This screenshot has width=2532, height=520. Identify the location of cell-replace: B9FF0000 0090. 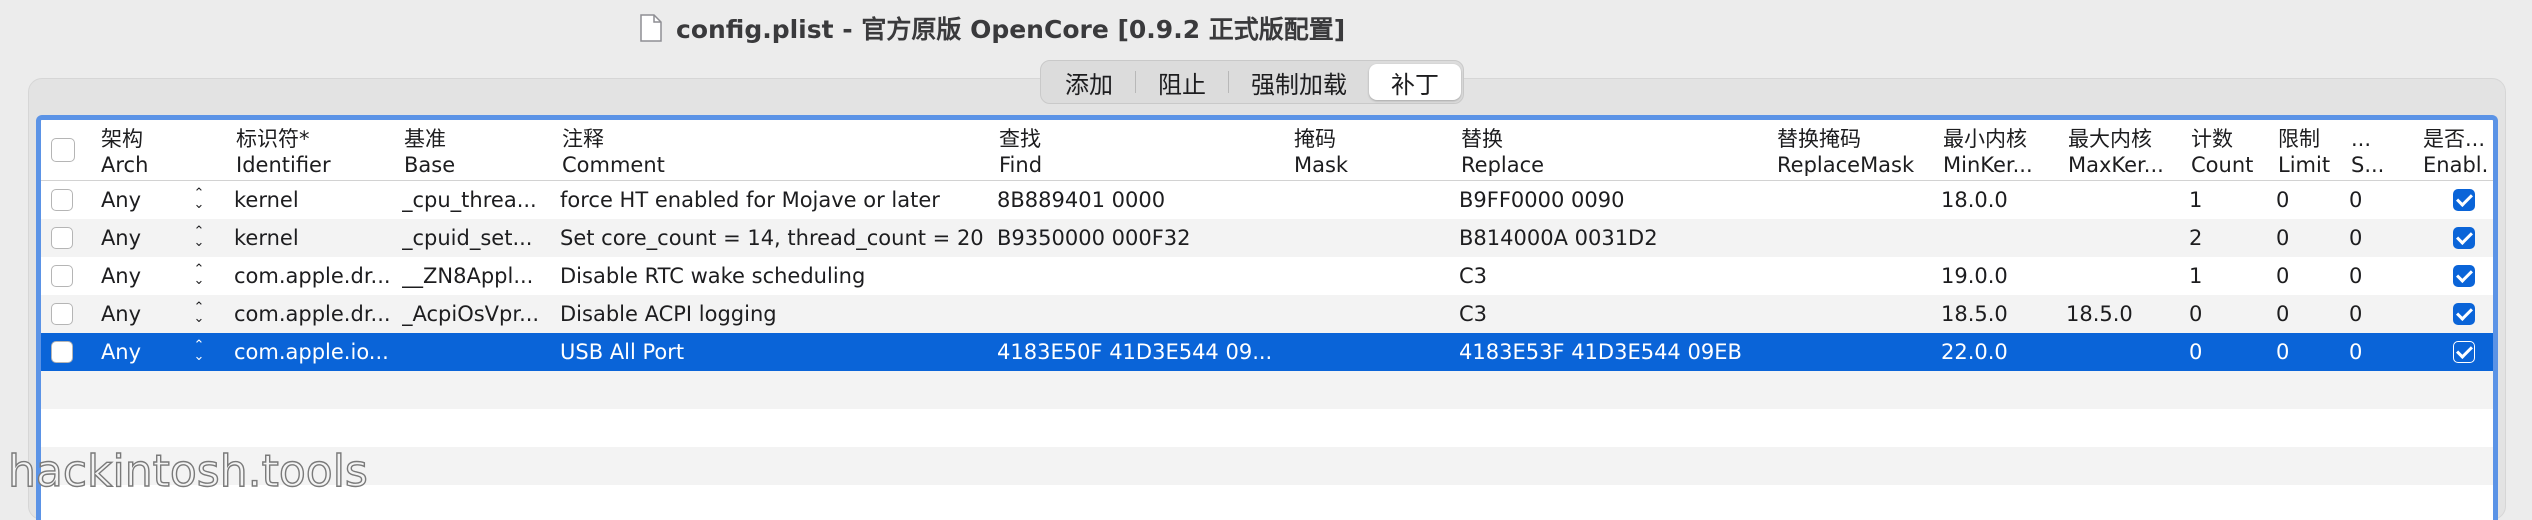
(1542, 200).